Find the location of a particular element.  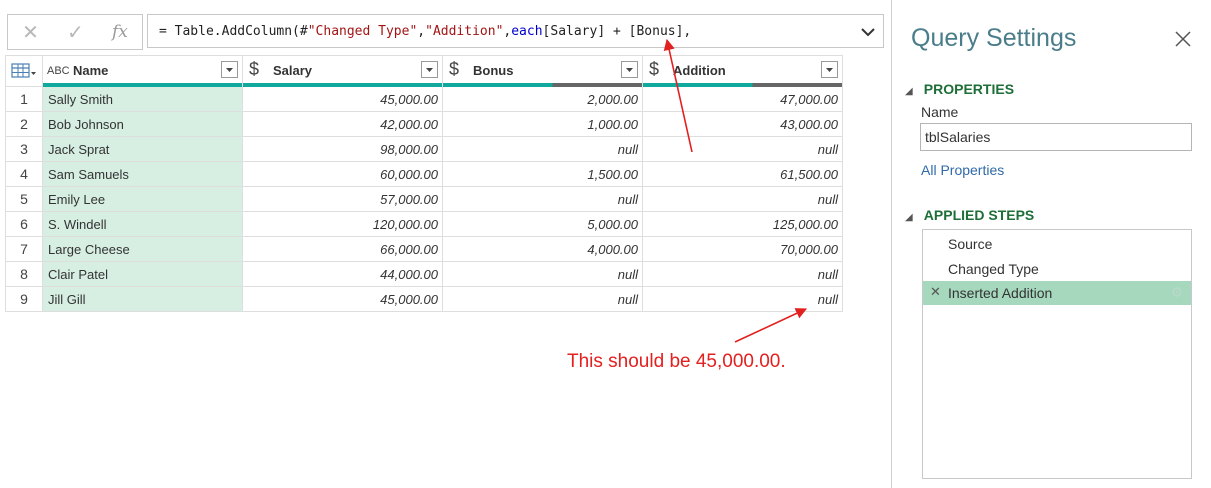

arrow-to-null-cell is located at coordinates (771, 325).